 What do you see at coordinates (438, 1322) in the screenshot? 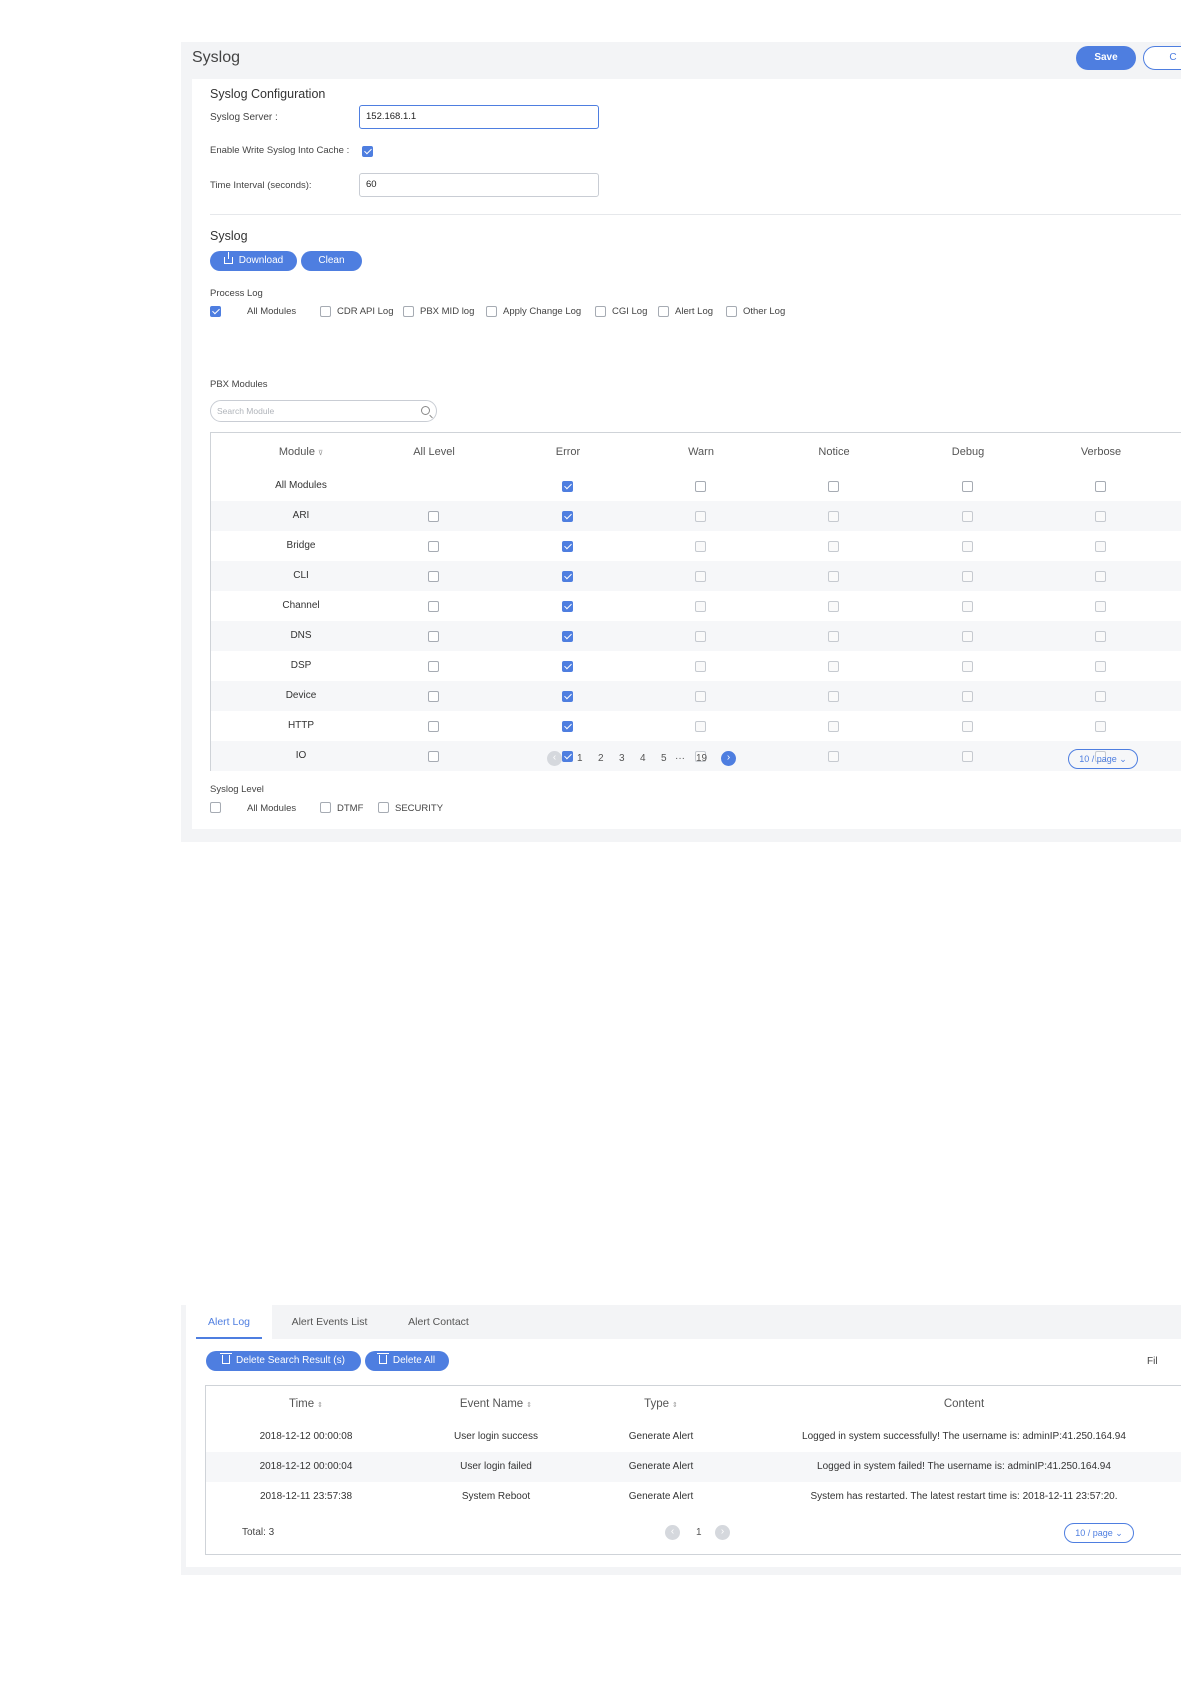
I see `tab-alert-contact: Alert Contact` at bounding box center [438, 1322].